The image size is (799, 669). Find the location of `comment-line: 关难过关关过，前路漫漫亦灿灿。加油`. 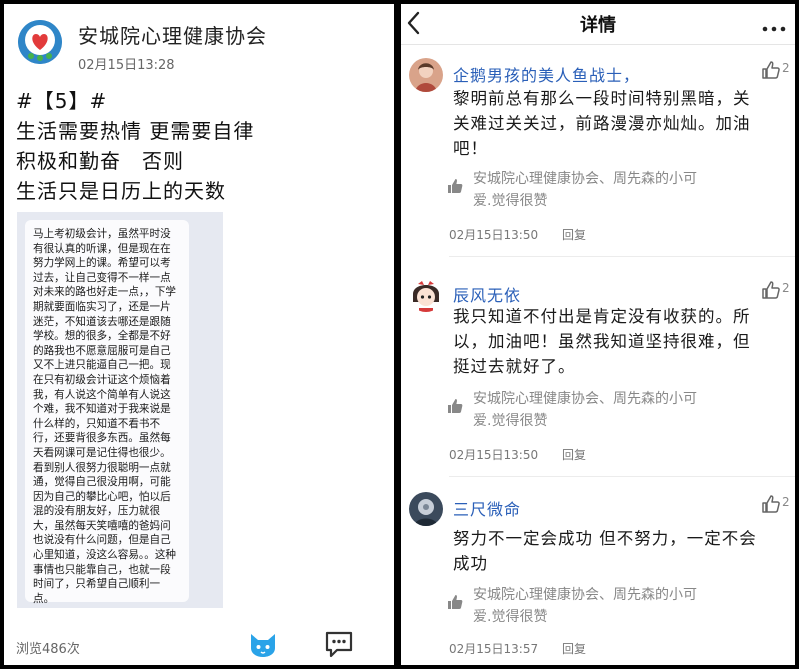

comment-line: 关难过关关过，前路漫漫亦灿灿。加油 is located at coordinates (602, 123).